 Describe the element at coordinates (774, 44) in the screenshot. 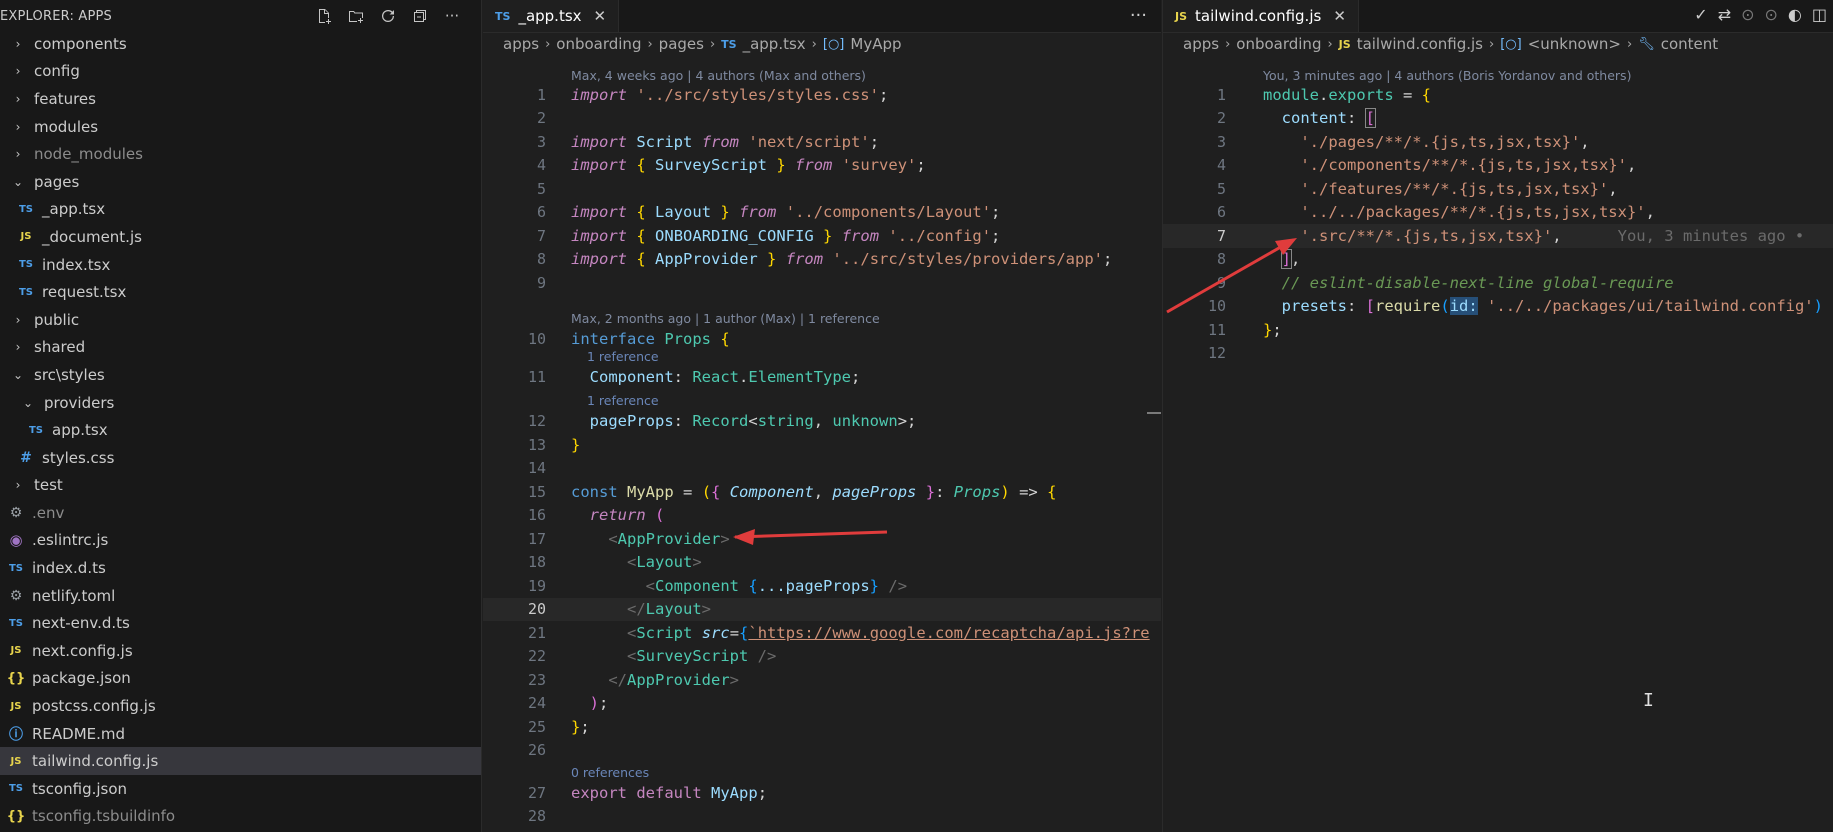

I see `breadcrumb-item: _app.tsx` at that location.